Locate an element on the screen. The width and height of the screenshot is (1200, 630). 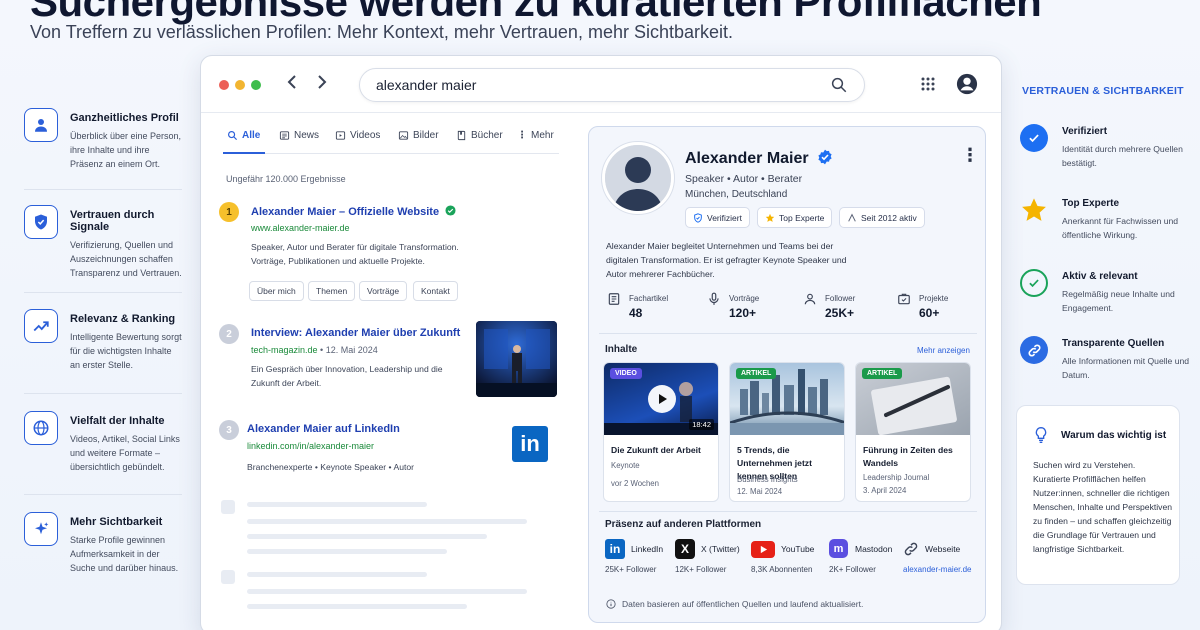
feature-title: Relevanz & Ranking is located at coordinates (123, 319).